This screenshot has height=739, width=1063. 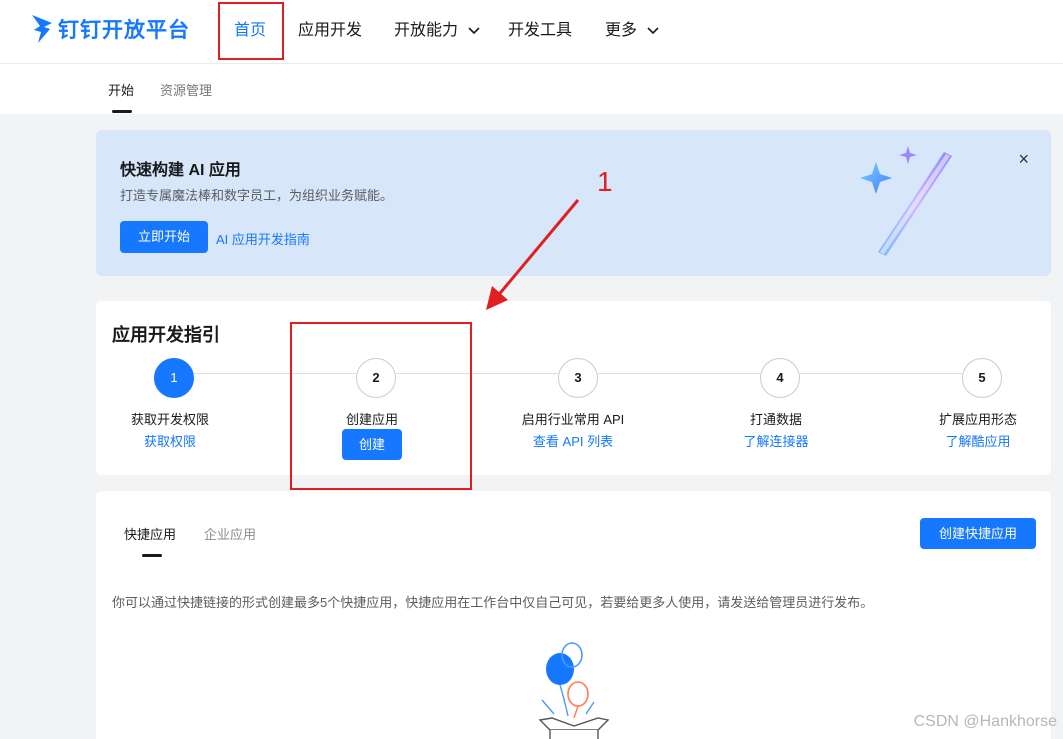 I want to click on top-navbar: 钉钉开放平台 首页 应用开发 开放能力 开发工具 更多, so click(x=531, y=32).